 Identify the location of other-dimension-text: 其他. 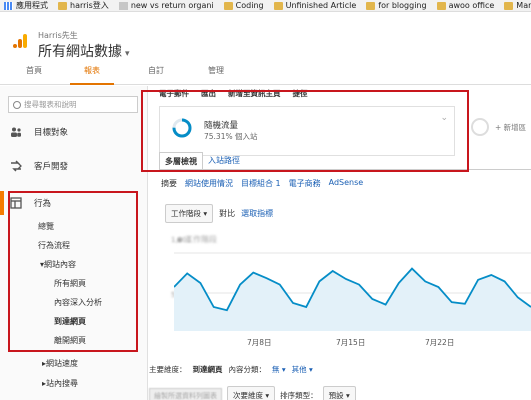
(299, 369).